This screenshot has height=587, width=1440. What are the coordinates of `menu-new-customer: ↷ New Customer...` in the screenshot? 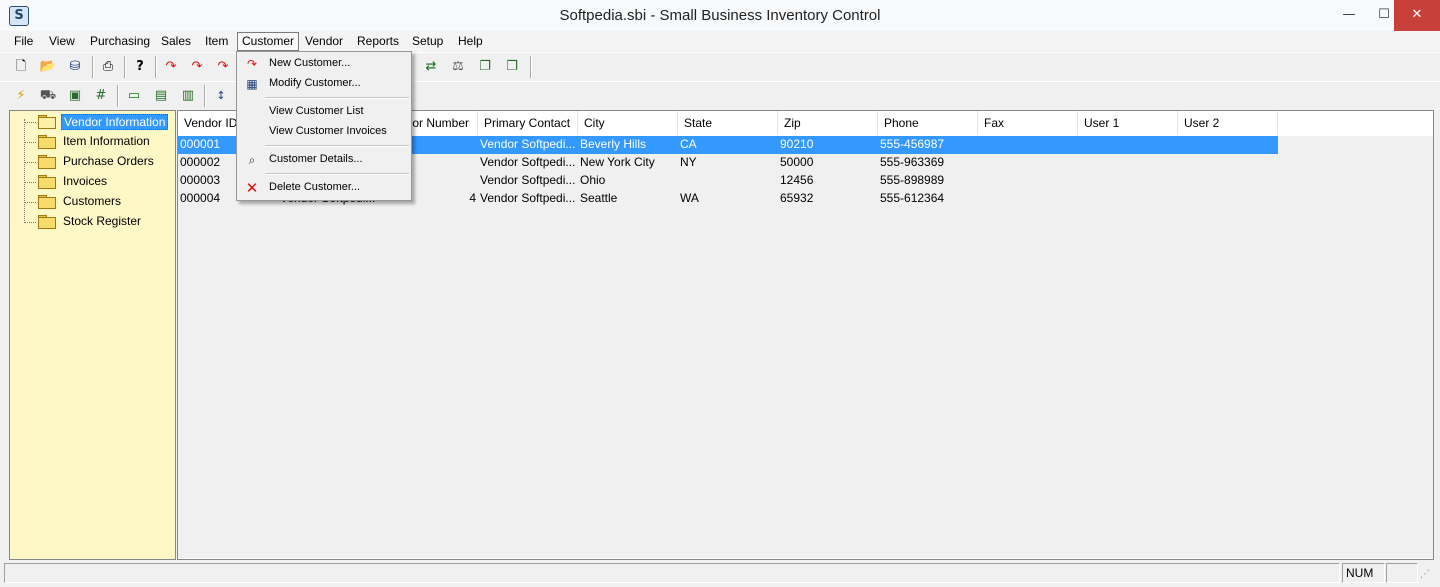 It's located at (324, 64).